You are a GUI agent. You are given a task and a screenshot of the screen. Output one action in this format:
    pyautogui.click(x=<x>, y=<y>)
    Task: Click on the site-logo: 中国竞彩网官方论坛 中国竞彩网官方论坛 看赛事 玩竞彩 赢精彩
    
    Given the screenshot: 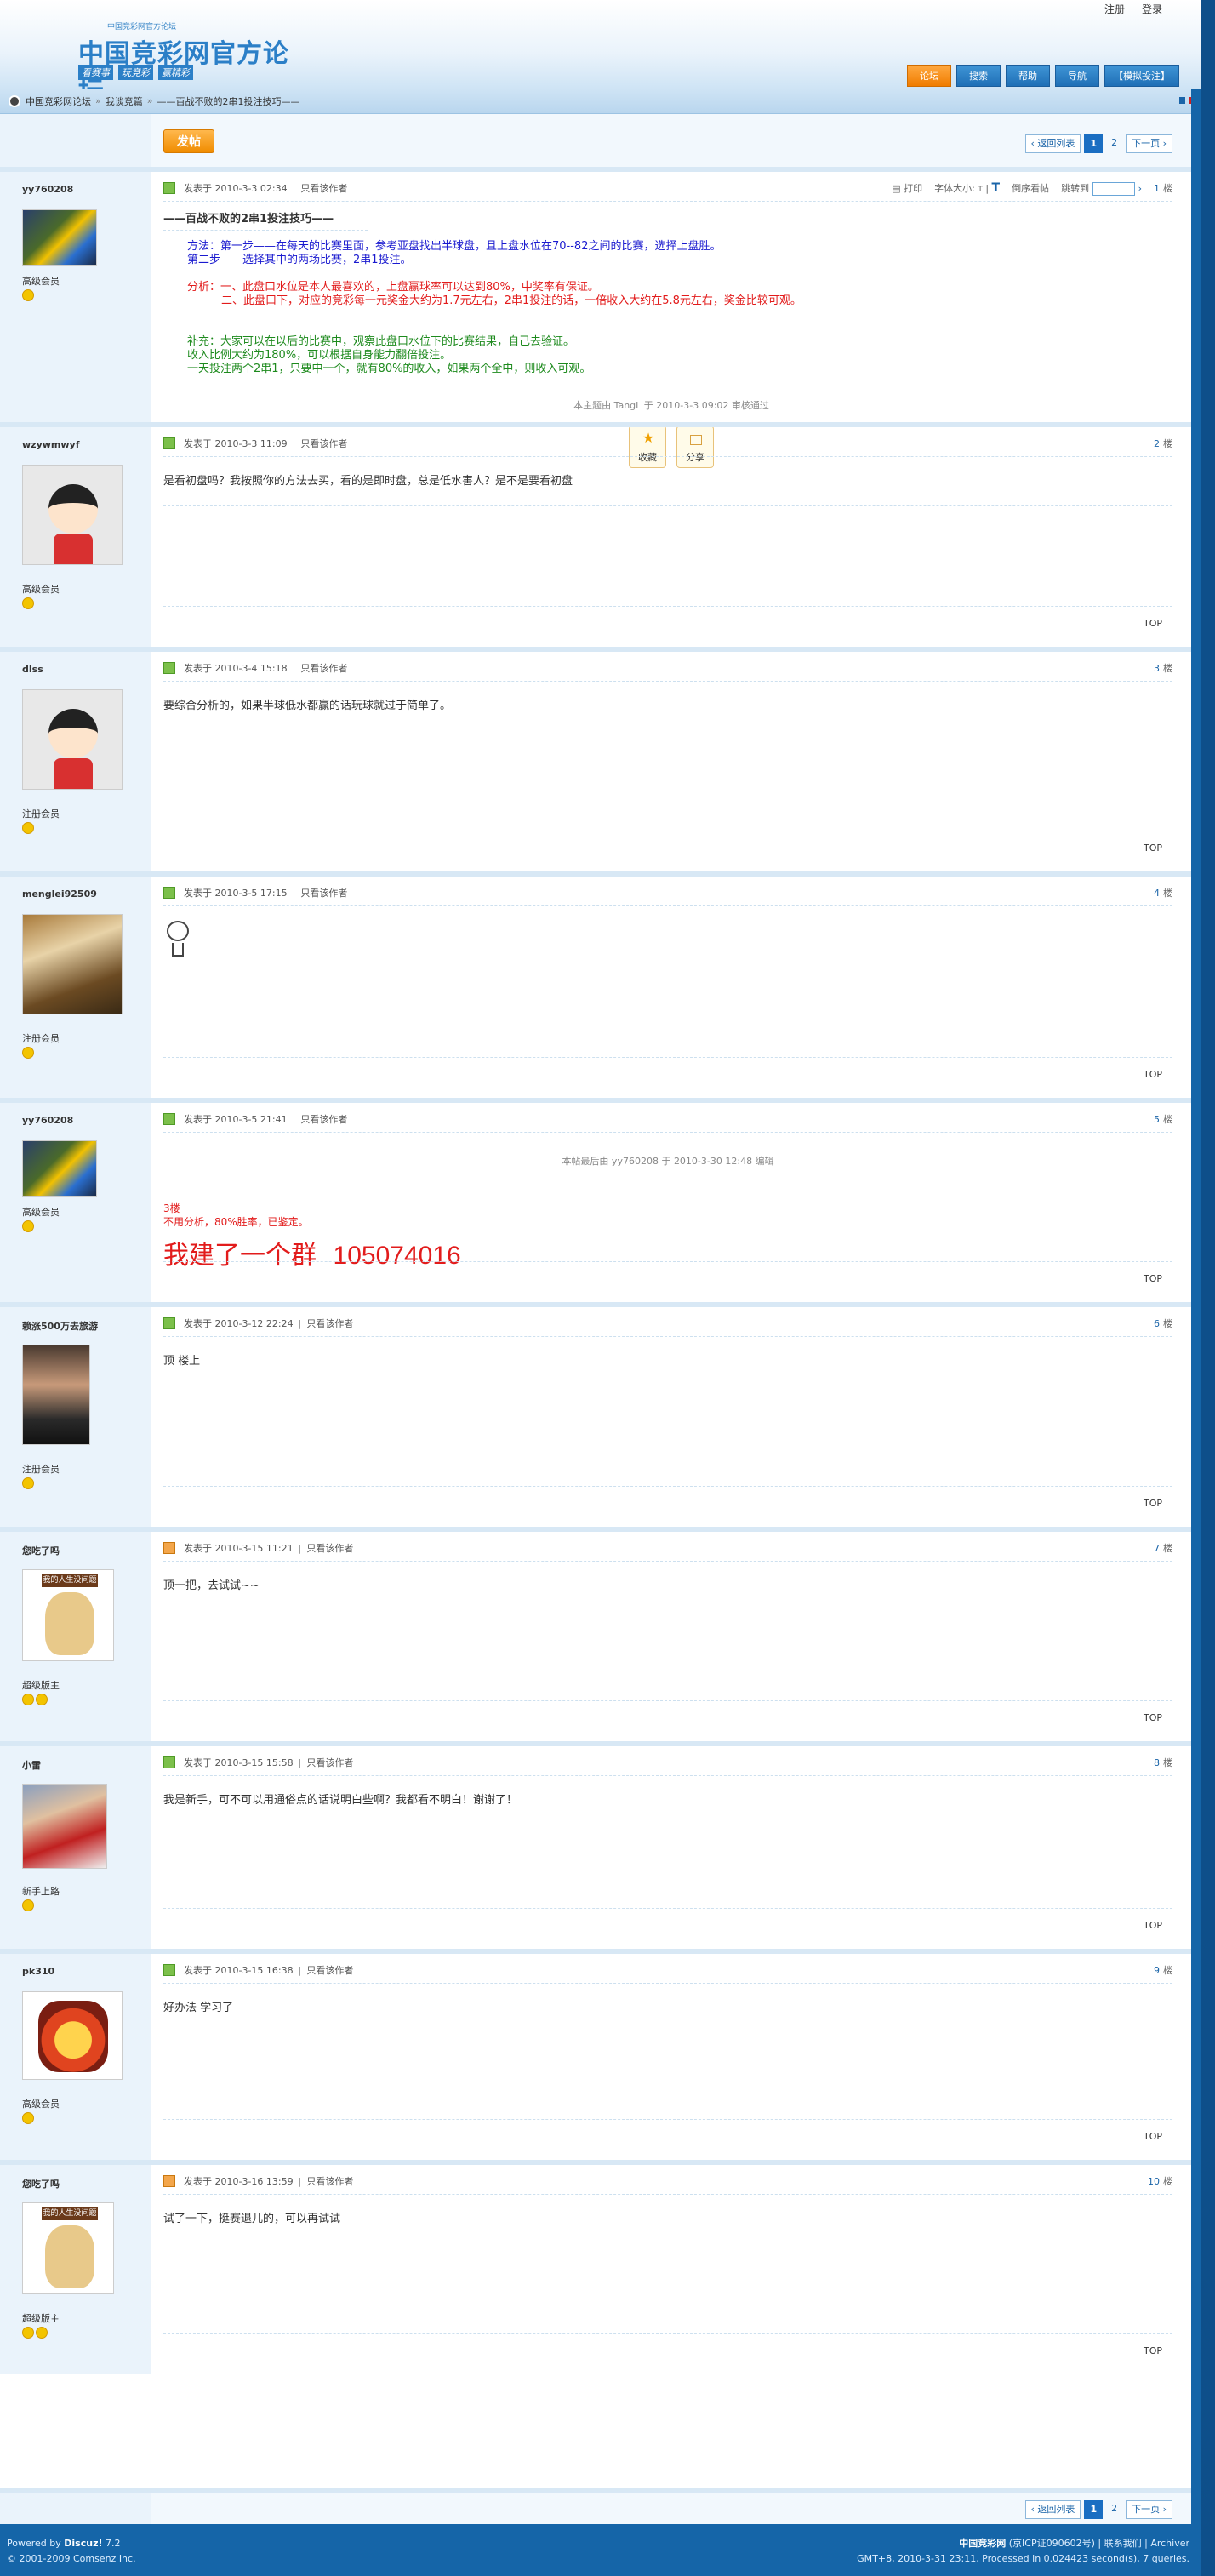 What is the action you would take?
    pyautogui.click(x=188, y=60)
    